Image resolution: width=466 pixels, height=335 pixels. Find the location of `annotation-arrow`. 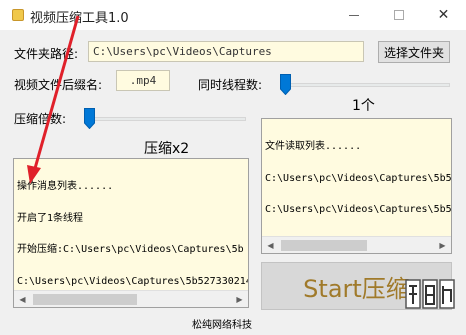

annotation-arrow is located at coordinates (53, 99).